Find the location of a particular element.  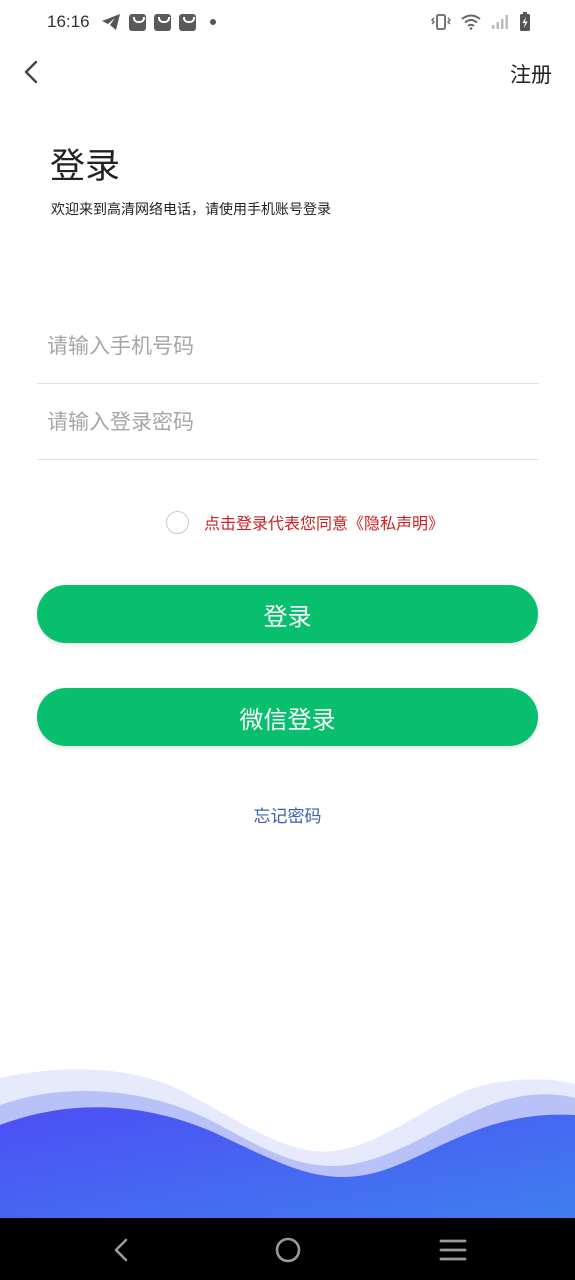

nav-back-button is located at coordinates (122, 1250).